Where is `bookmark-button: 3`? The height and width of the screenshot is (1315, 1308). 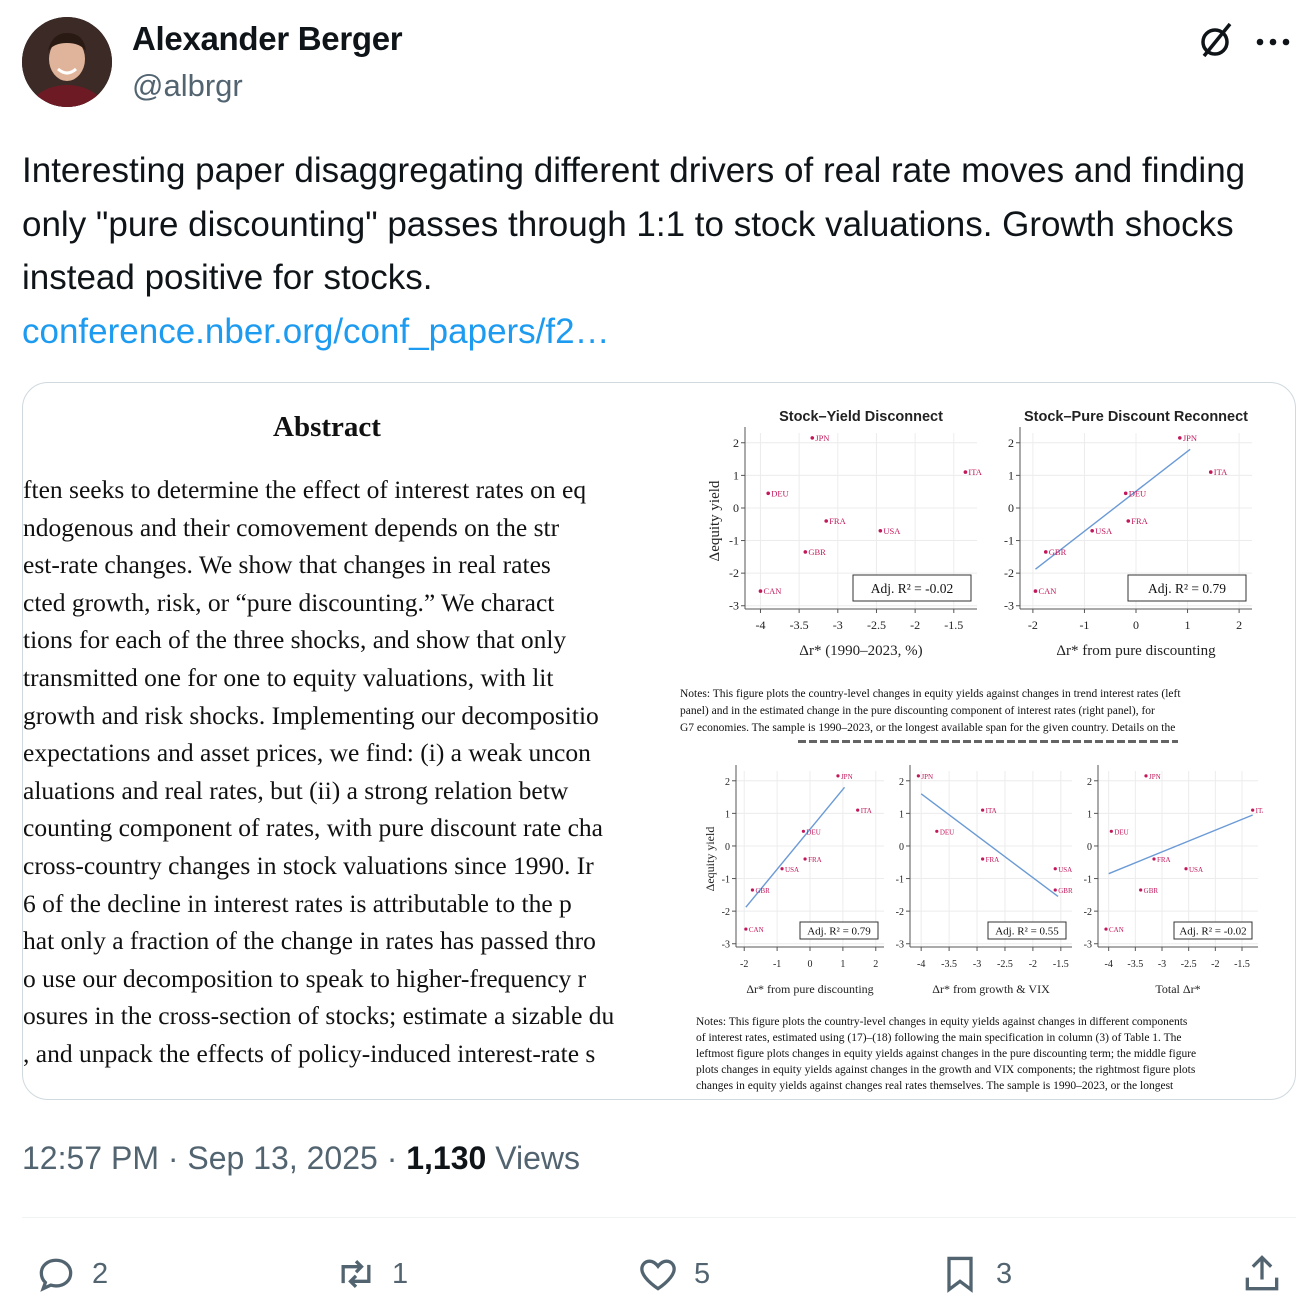 bookmark-button: 3 is located at coordinates (975, 1274).